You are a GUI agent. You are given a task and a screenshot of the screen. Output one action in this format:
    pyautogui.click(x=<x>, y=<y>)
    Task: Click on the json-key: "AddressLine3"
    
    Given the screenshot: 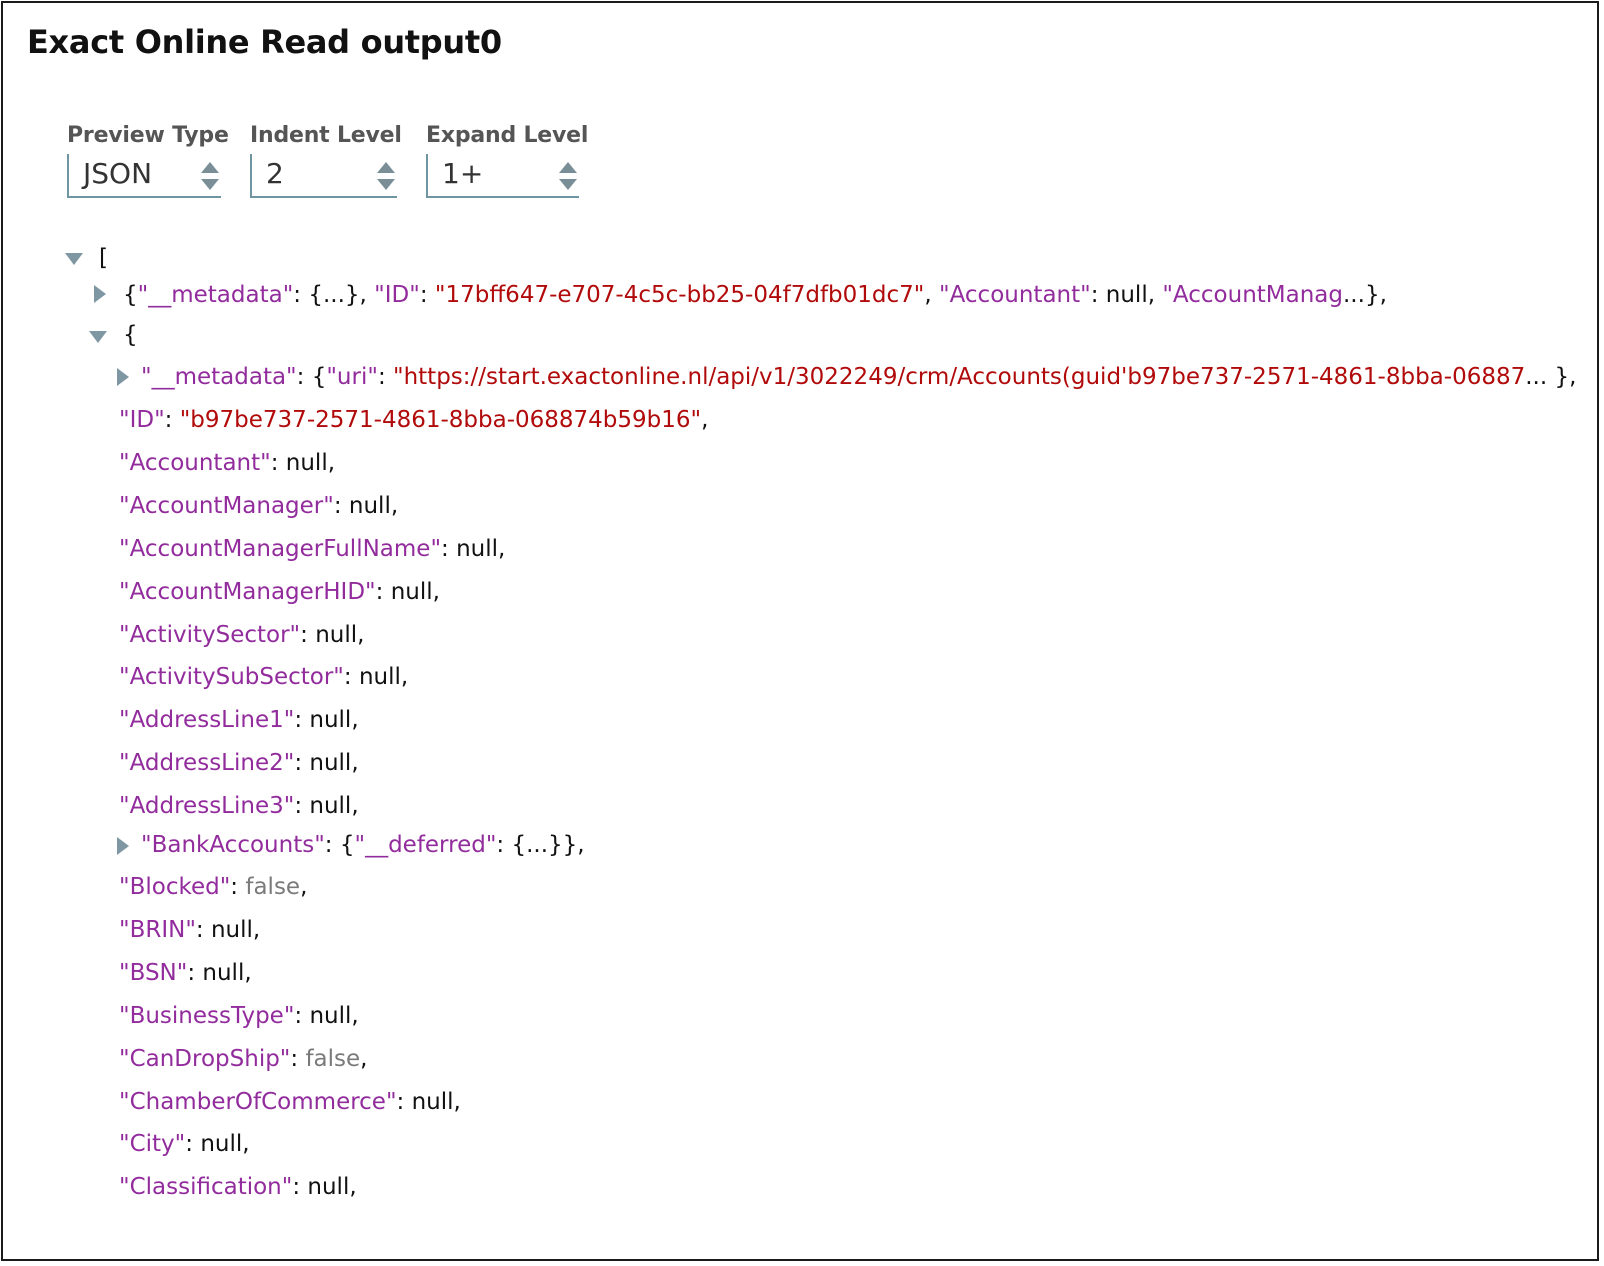 What is the action you would take?
    pyautogui.click(x=207, y=806)
    